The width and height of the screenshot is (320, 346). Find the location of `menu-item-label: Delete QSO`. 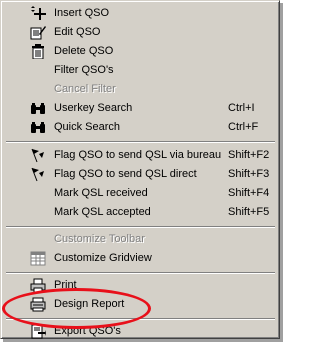

menu-item-label: Delete QSO is located at coordinates (84, 51).